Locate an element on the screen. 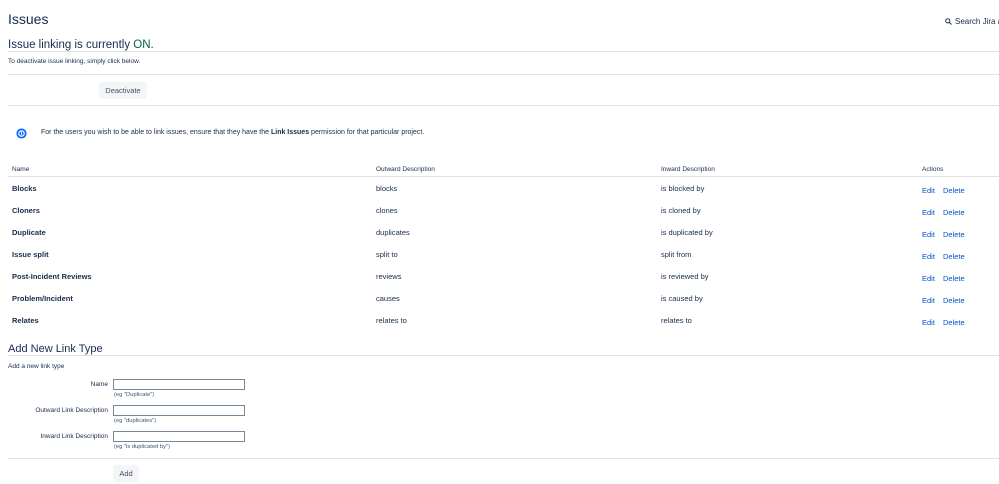 The width and height of the screenshot is (999, 484). info-icon is located at coordinates (21, 133).